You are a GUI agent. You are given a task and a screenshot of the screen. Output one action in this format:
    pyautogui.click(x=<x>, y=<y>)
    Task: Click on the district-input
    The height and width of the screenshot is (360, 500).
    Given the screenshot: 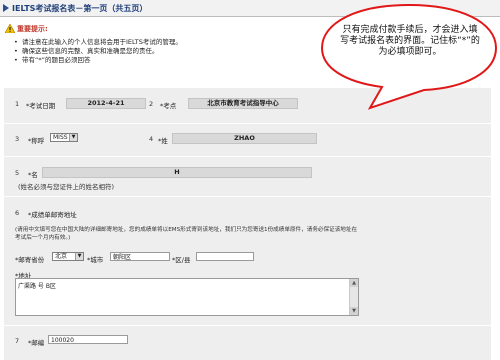 What is the action you would take?
    pyautogui.click(x=225, y=256)
    